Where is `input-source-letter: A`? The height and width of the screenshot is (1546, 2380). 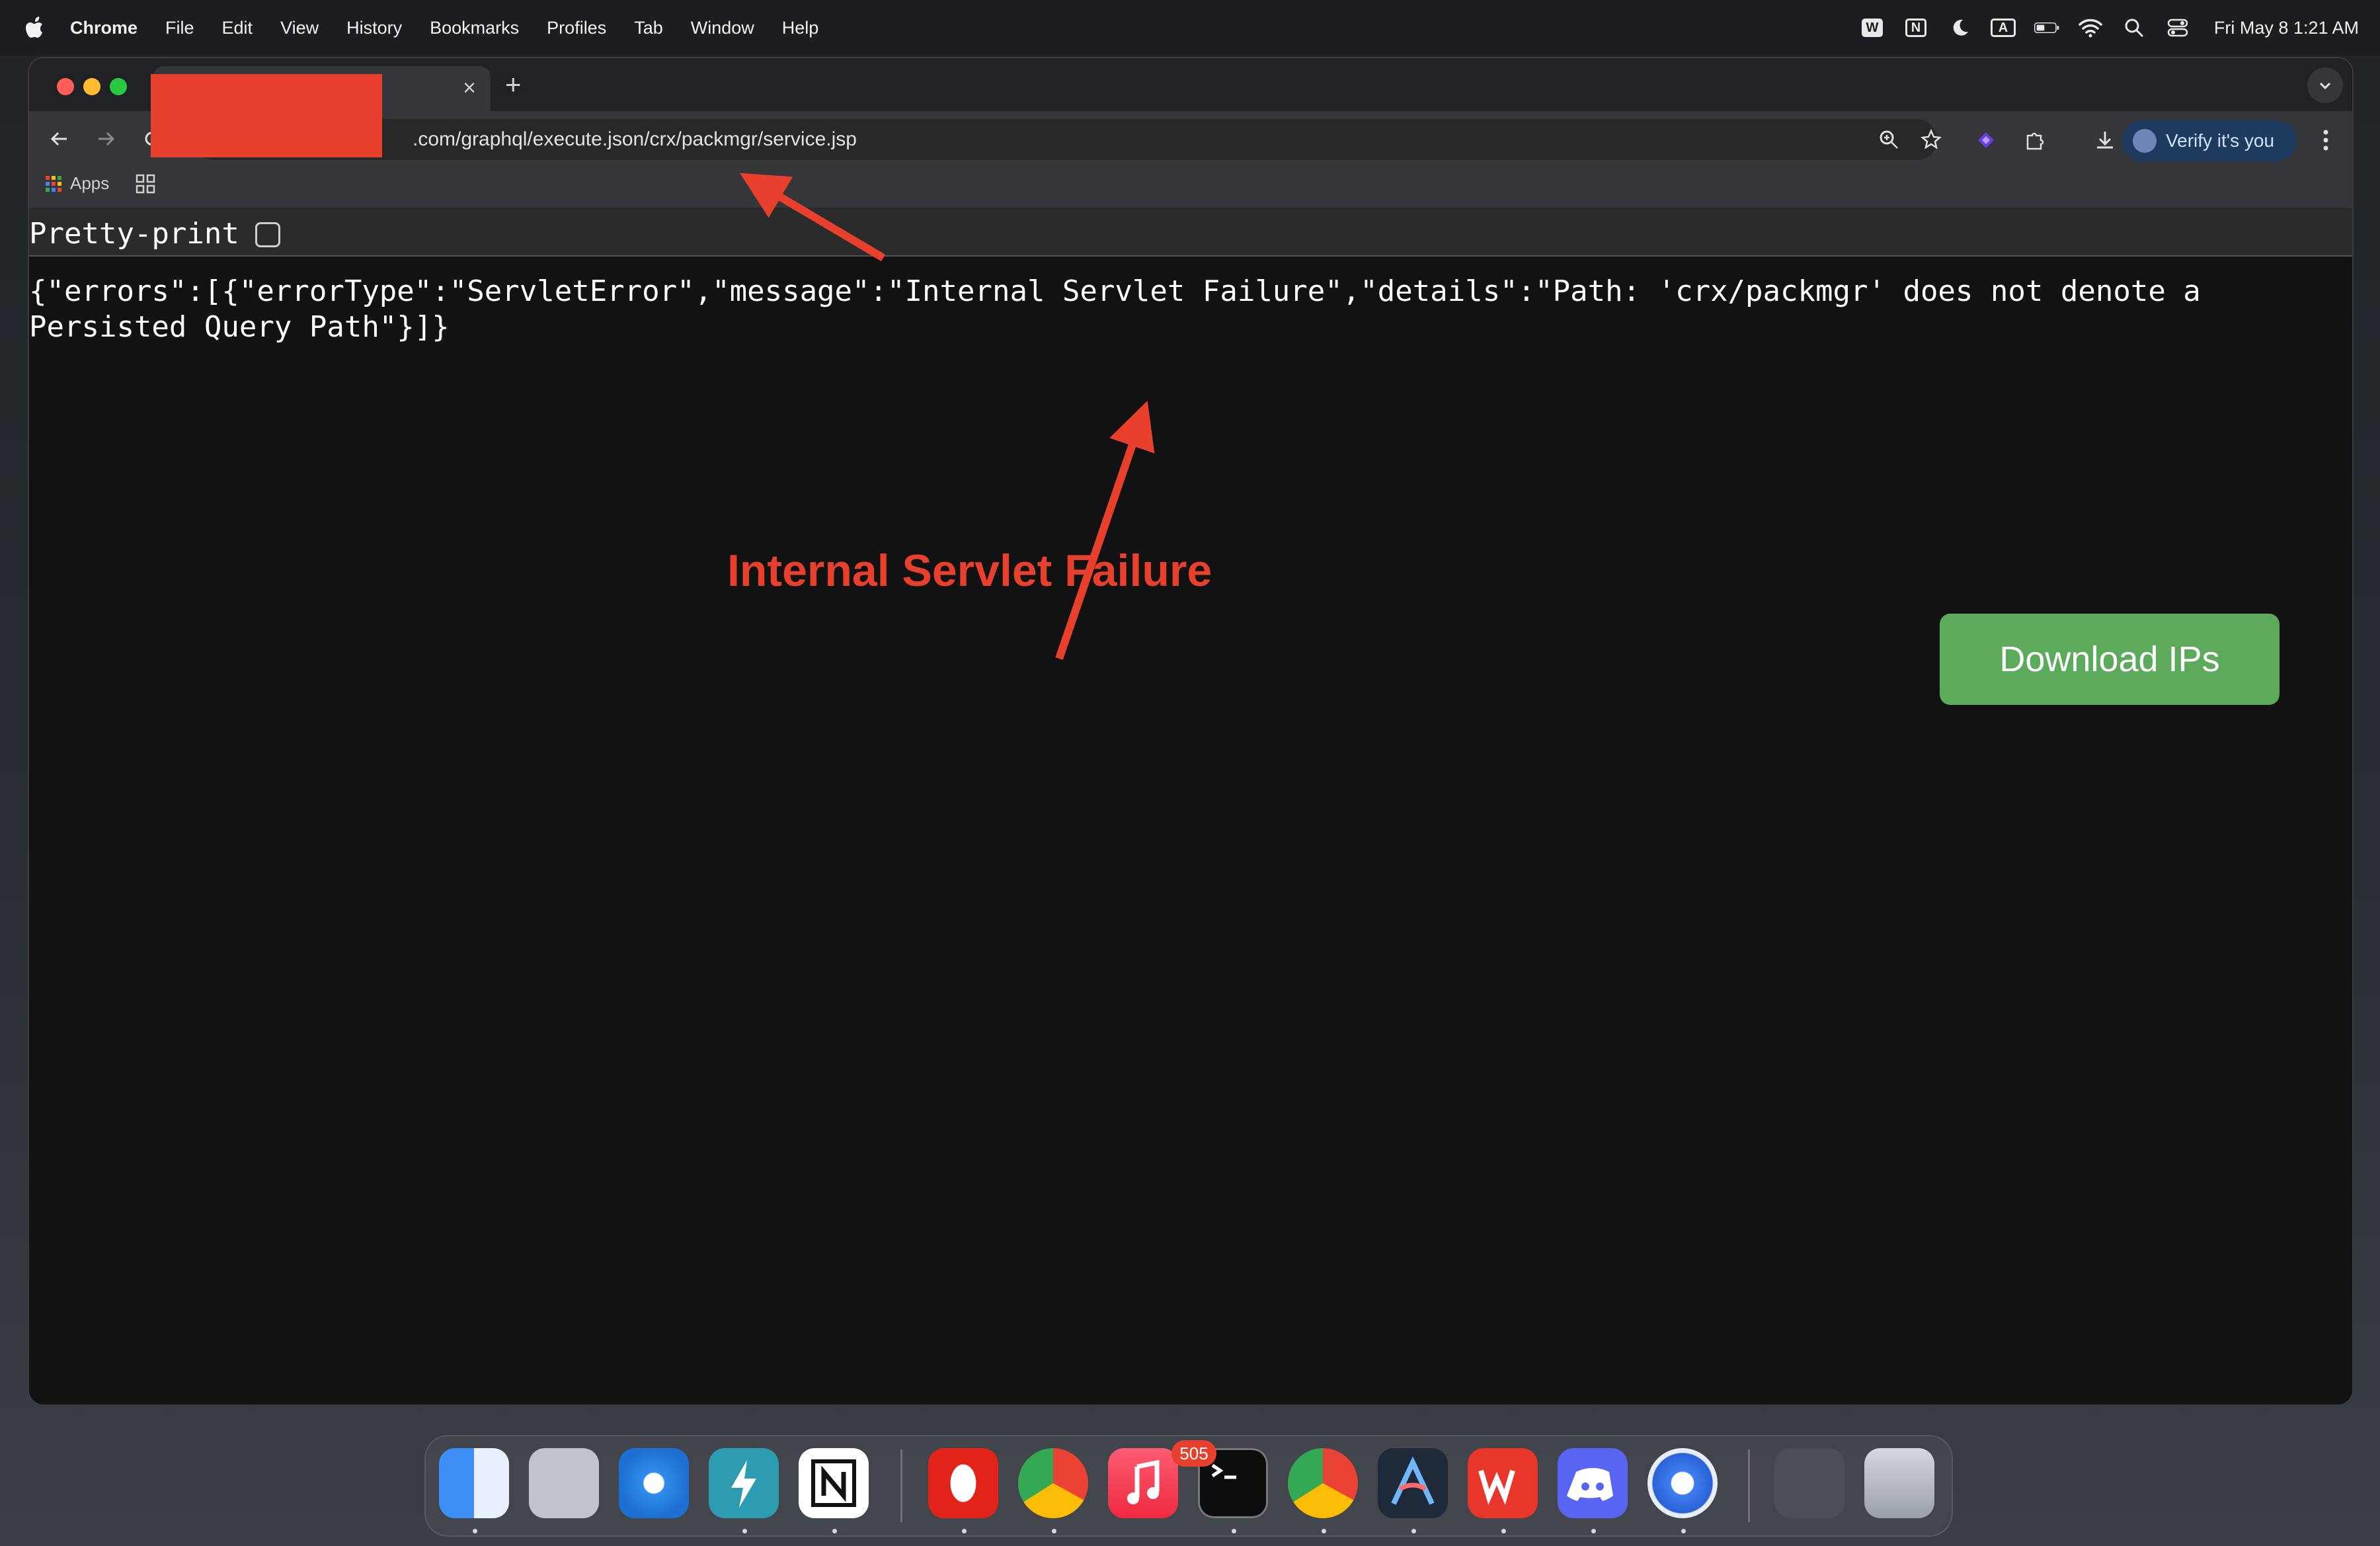
input-source-letter: A is located at coordinates (2003, 28).